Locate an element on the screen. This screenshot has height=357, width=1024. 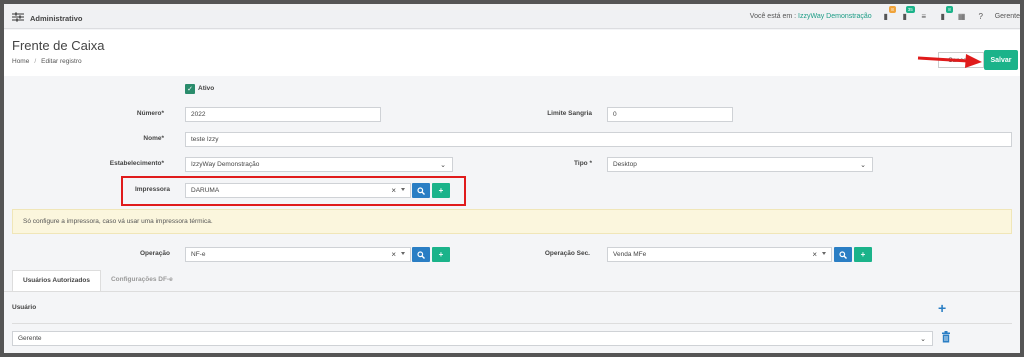
tab-bar: Usuários Autorizados Configurações DF-e is located at coordinates (97, 280).